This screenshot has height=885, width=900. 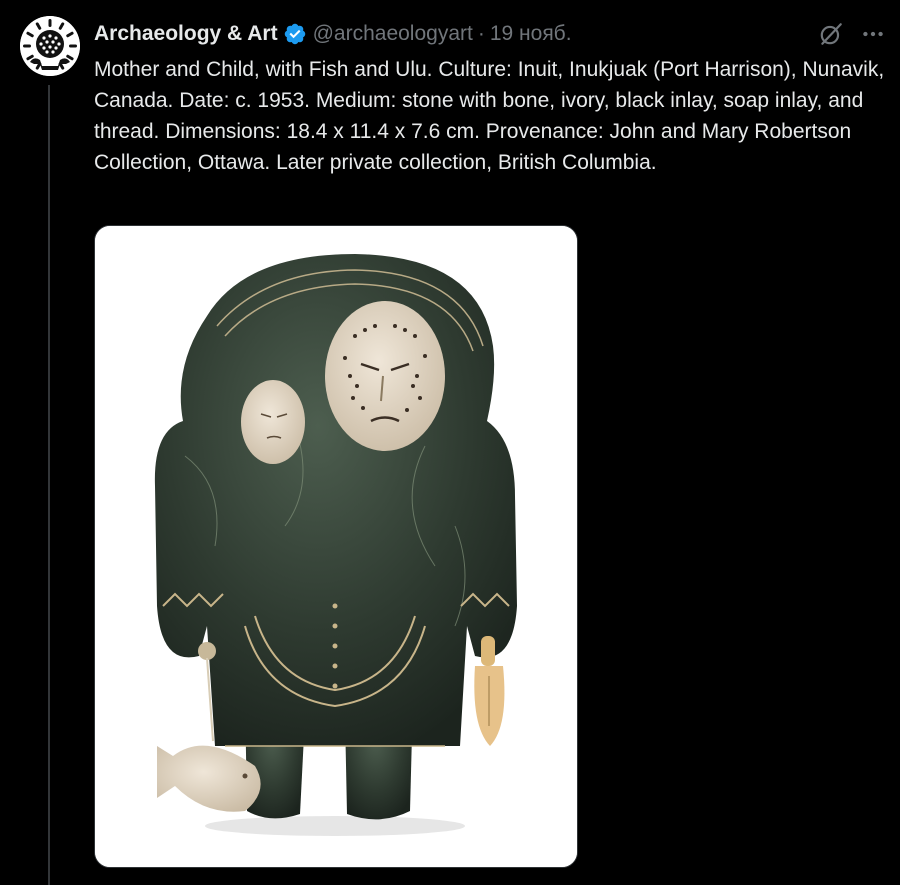 I want to click on author-avatar, so click(x=50, y=46).